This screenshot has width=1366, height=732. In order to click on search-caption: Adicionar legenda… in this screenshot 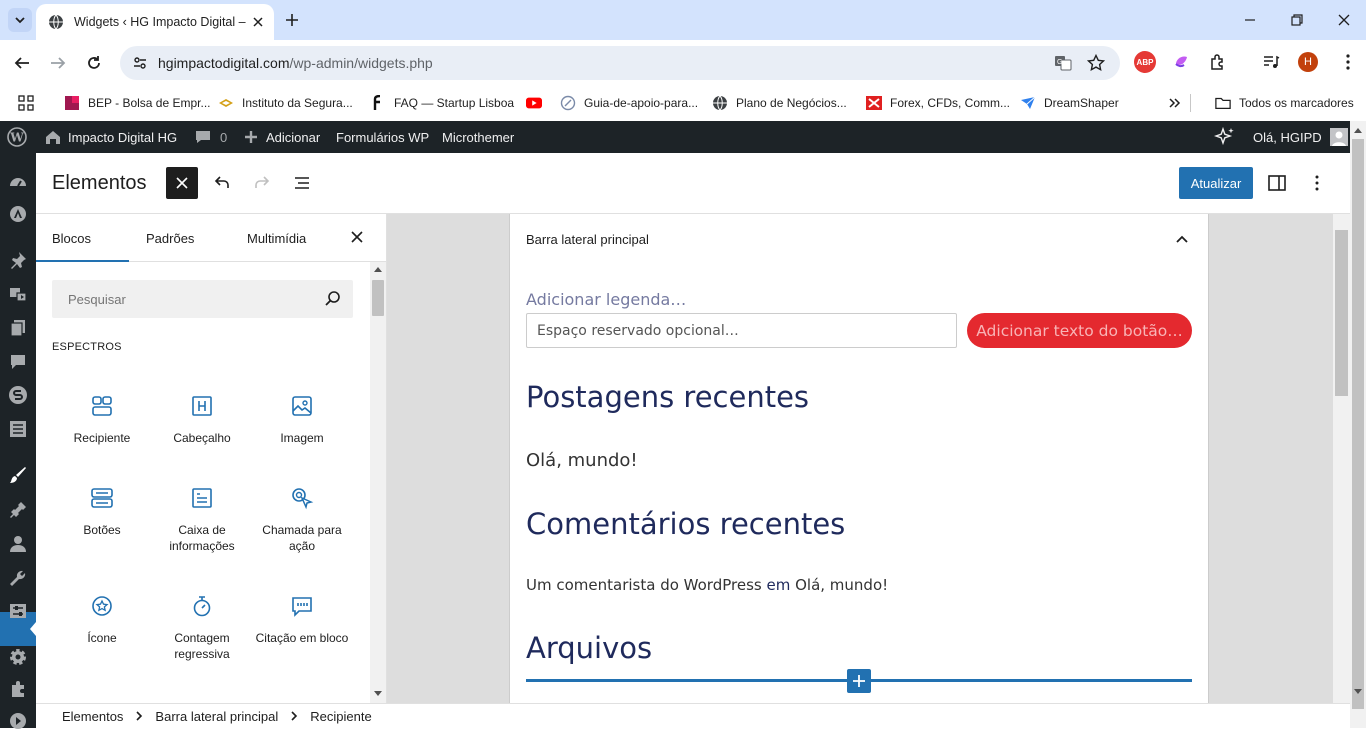, I will do `click(606, 299)`.